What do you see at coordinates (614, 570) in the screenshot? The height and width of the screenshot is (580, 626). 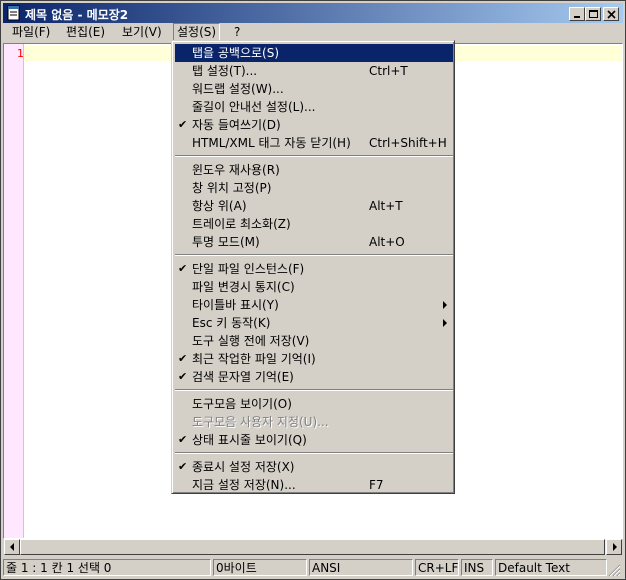 I see `resize-grip-icon` at bounding box center [614, 570].